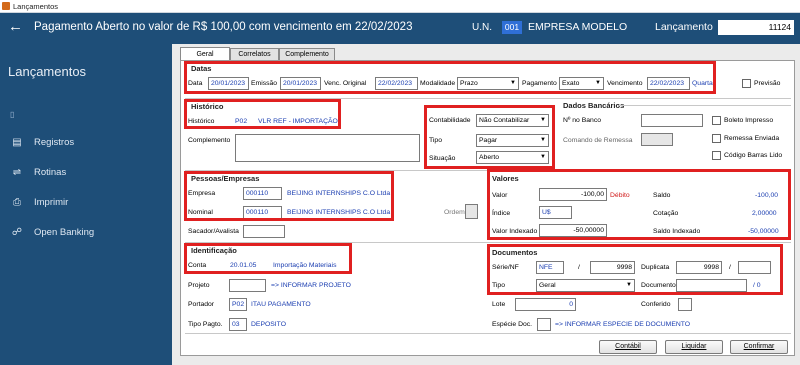 The height and width of the screenshot is (365, 800). I want to click on indice-field: U$, so click(555, 212).